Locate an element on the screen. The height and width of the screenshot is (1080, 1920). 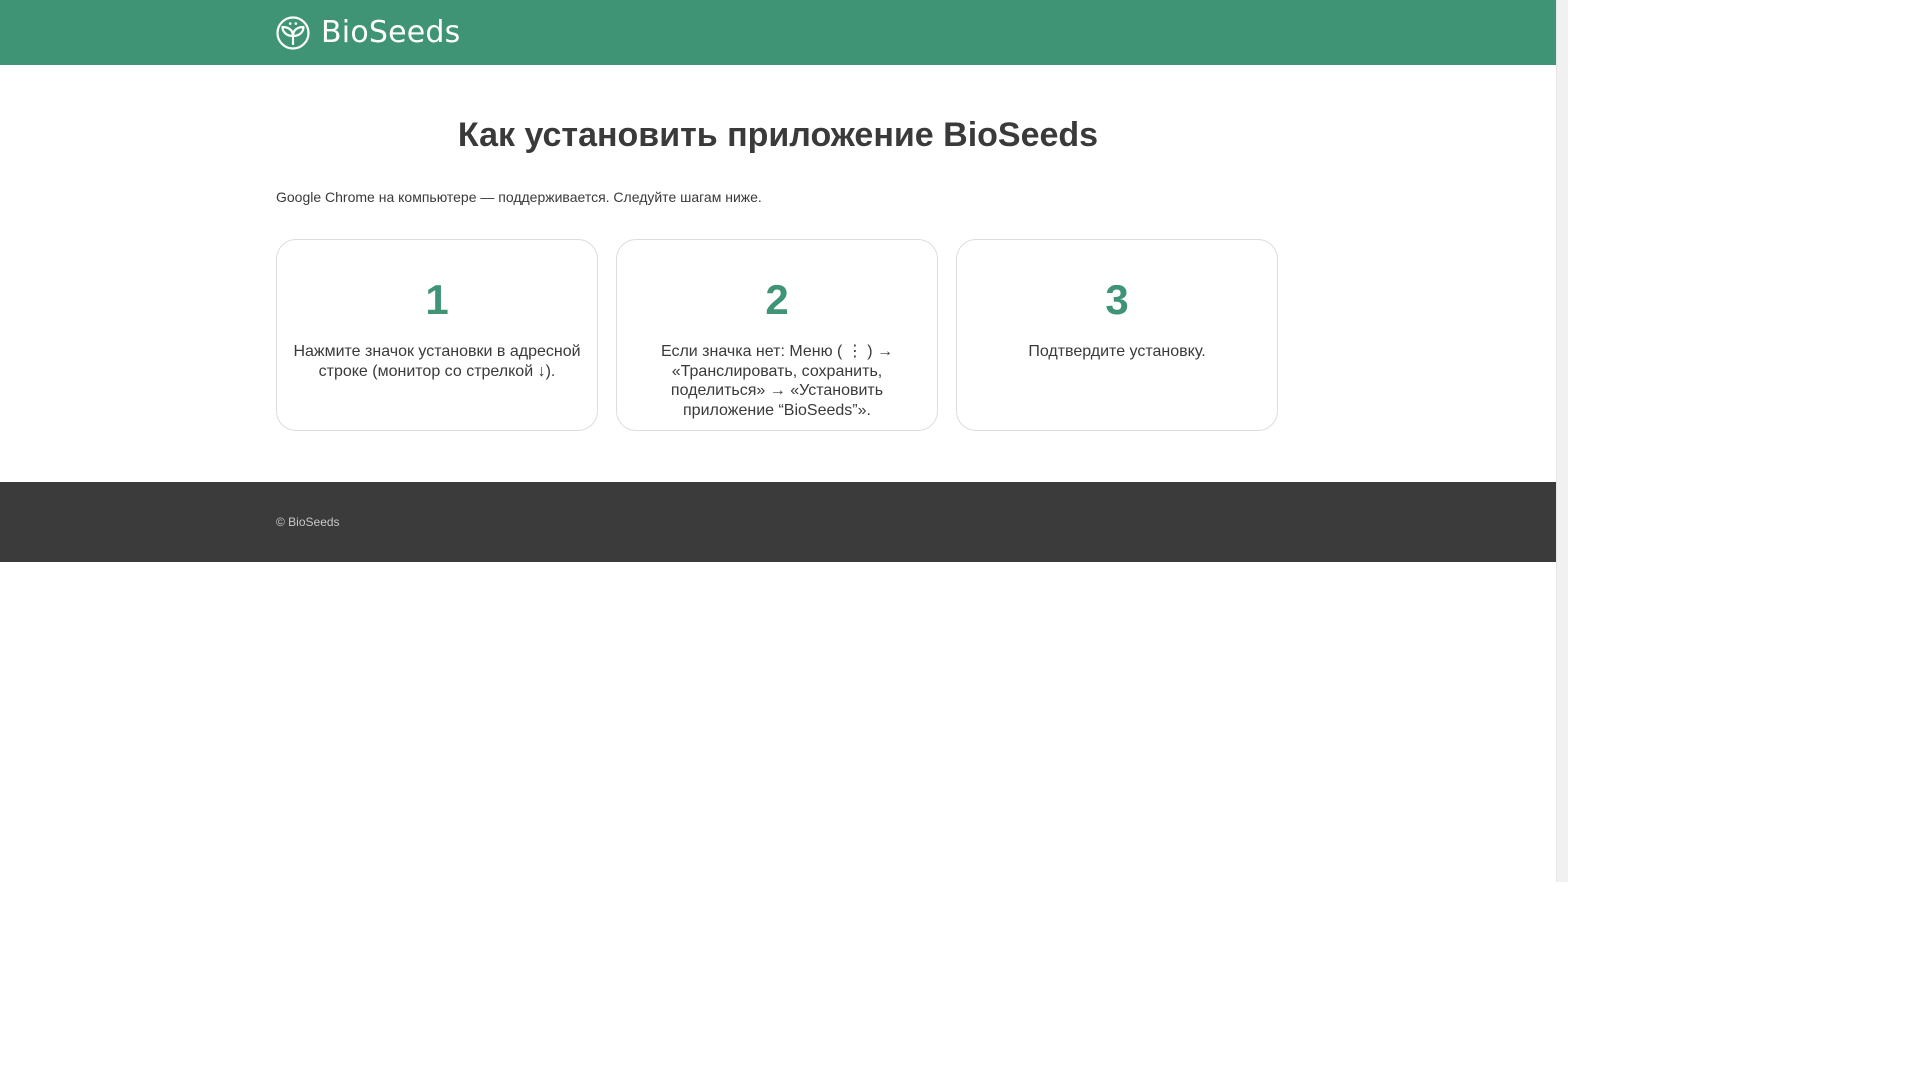
copyright-text: © BioSeeds is located at coordinates (308, 522).